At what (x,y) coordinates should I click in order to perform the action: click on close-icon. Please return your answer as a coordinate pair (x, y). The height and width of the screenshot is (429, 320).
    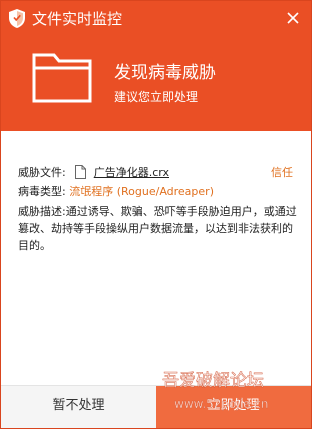
    Looking at the image, I should click on (293, 18).